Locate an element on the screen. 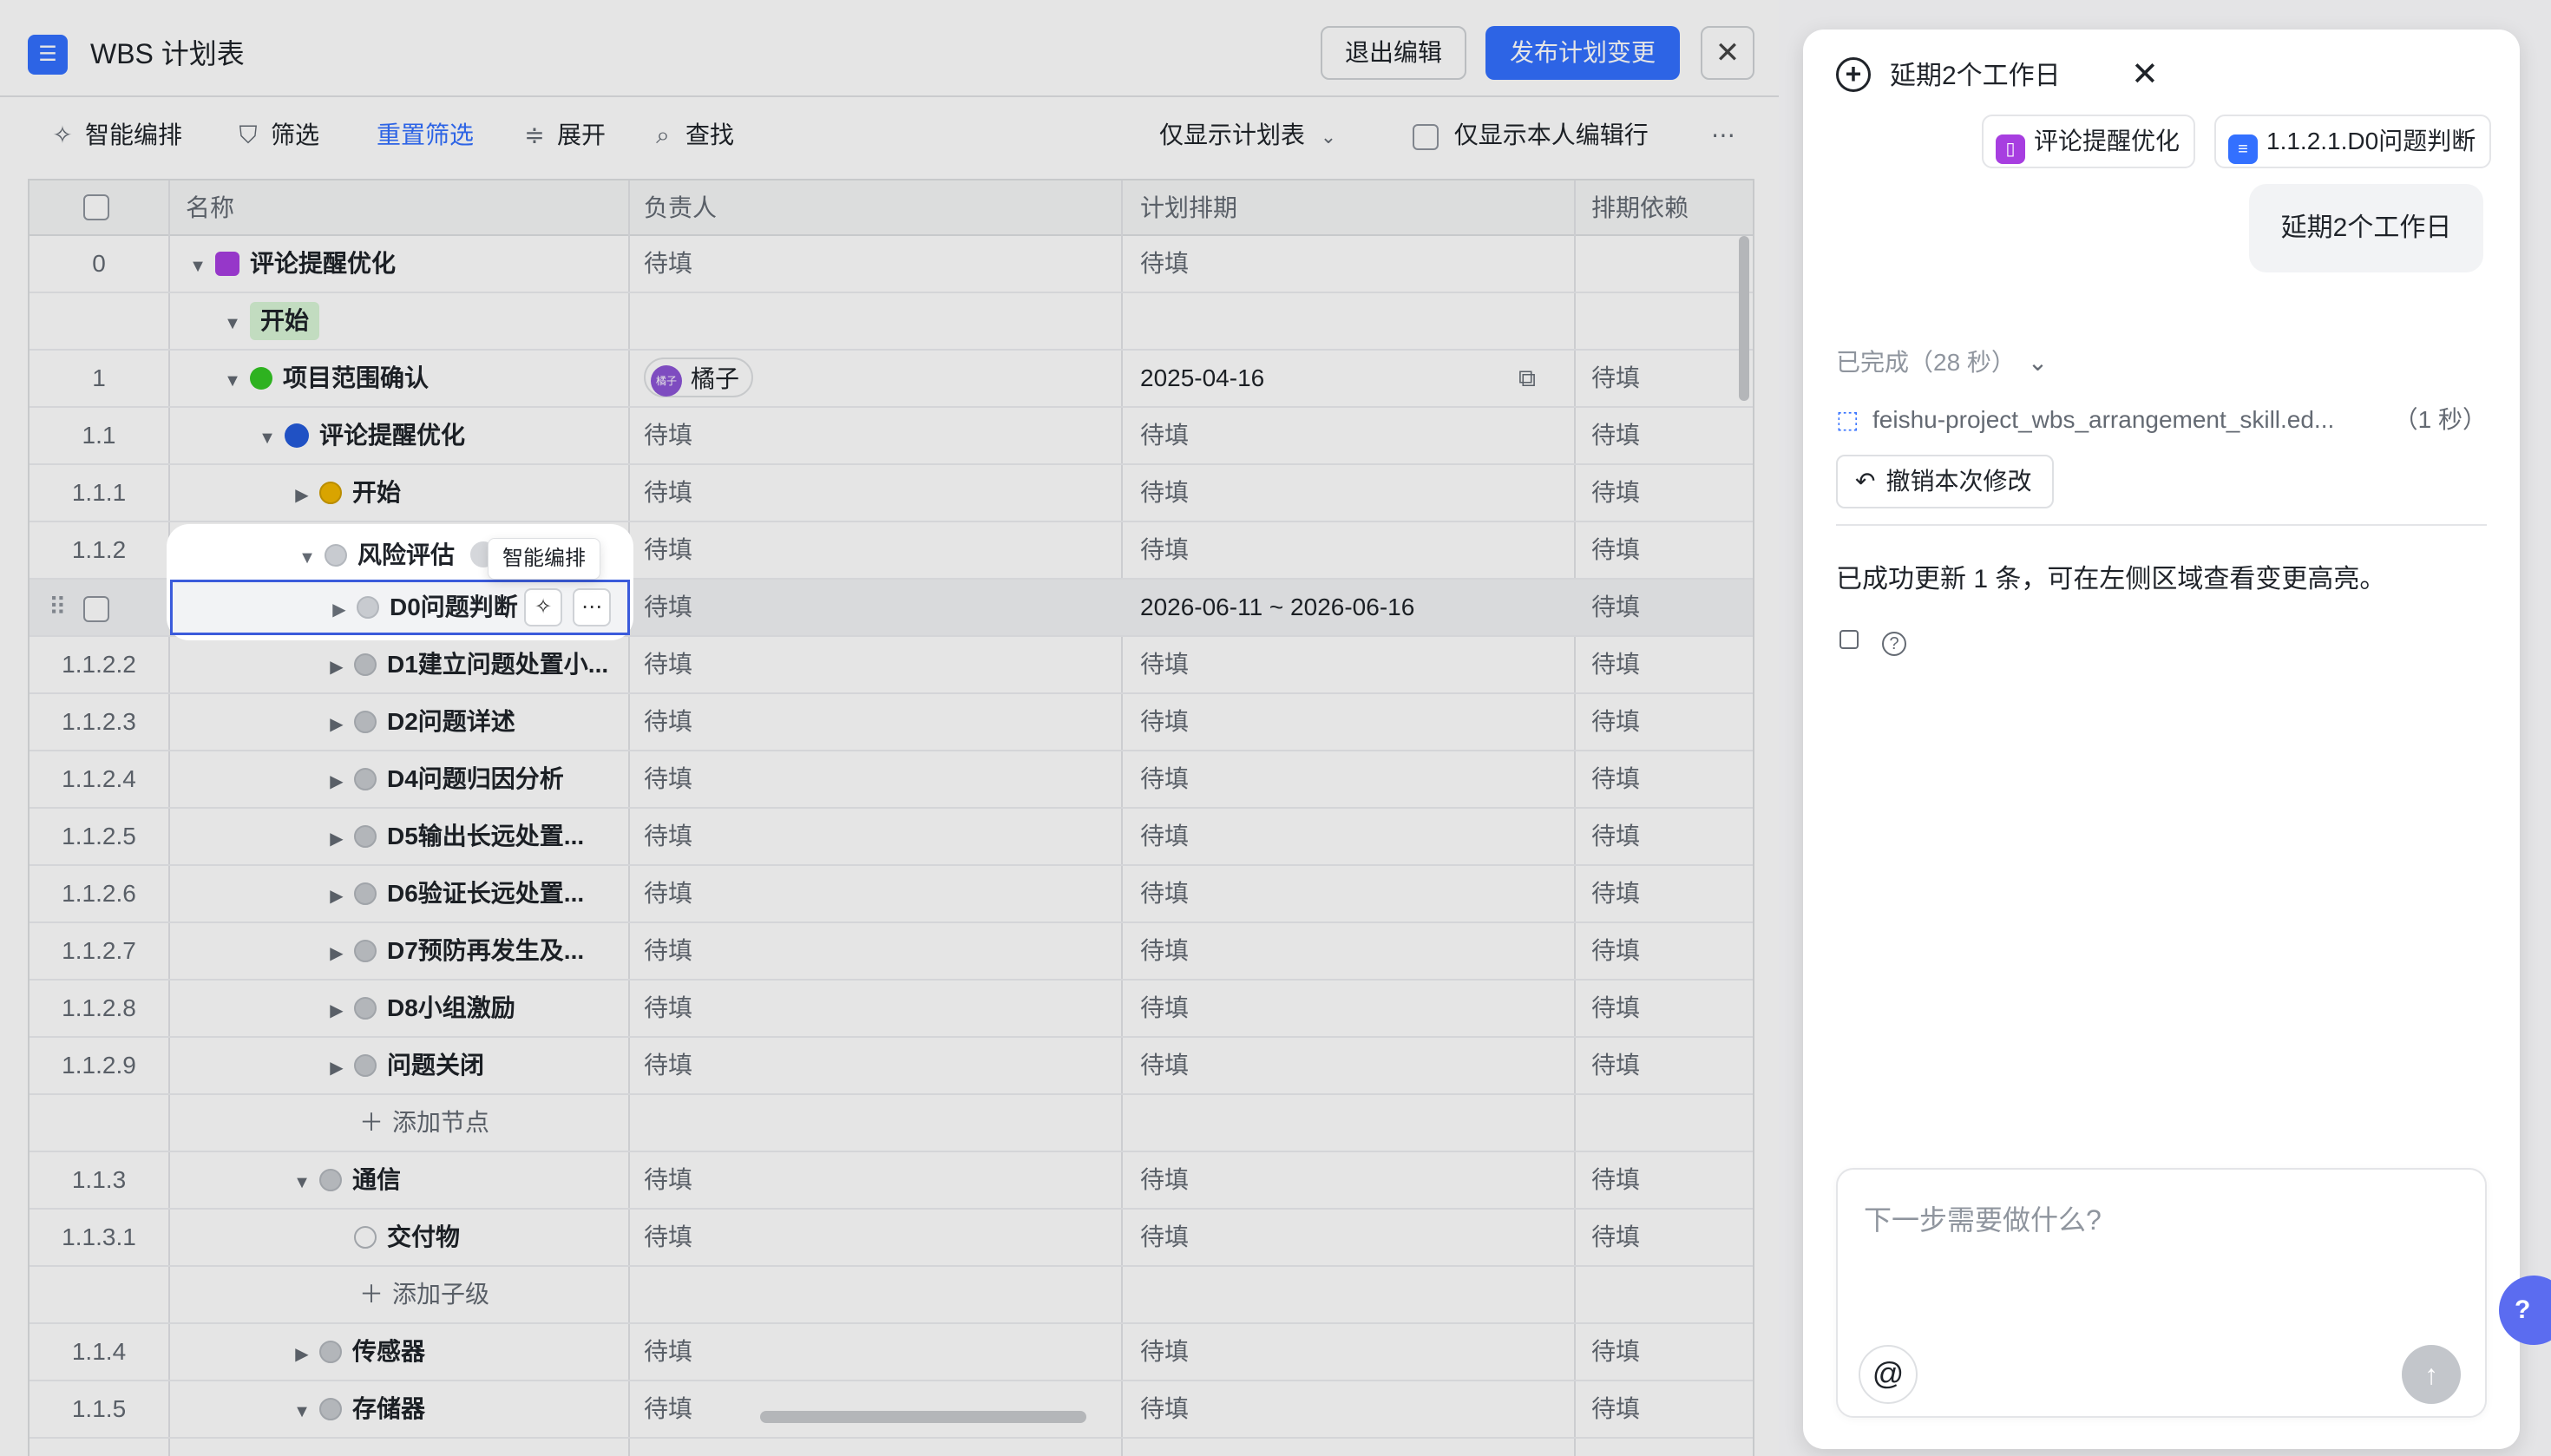 Image resolution: width=2551 pixels, height=1456 pixels. row-dependency is located at coordinates (1670, 264).